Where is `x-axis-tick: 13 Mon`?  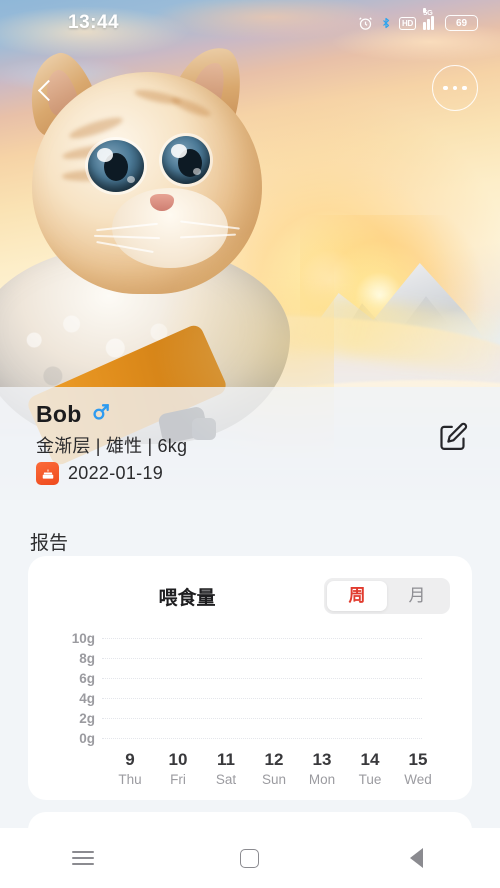 x-axis-tick: 13 Mon is located at coordinates (322, 768).